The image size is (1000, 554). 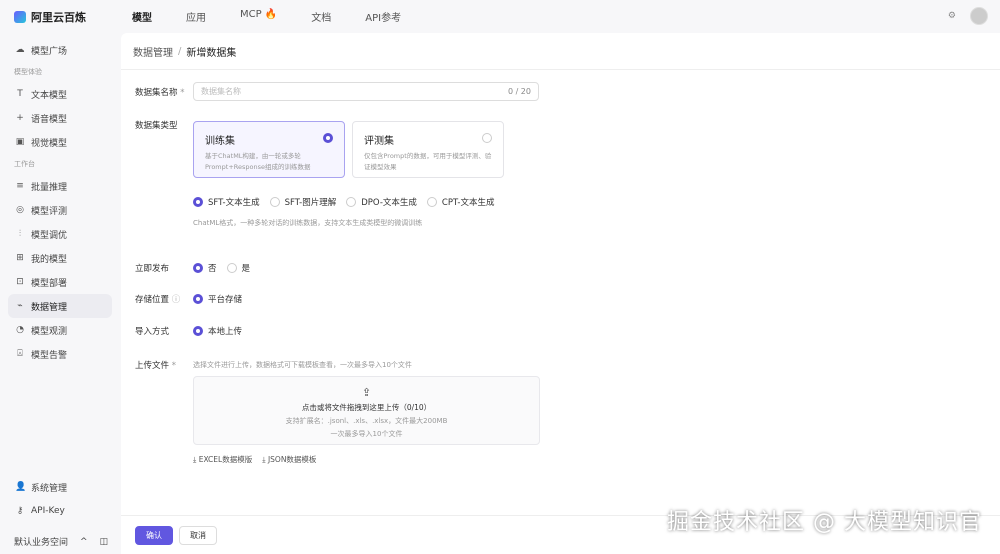 I want to click on sidebar-item: ≡ 批量推理, so click(x=60, y=186).